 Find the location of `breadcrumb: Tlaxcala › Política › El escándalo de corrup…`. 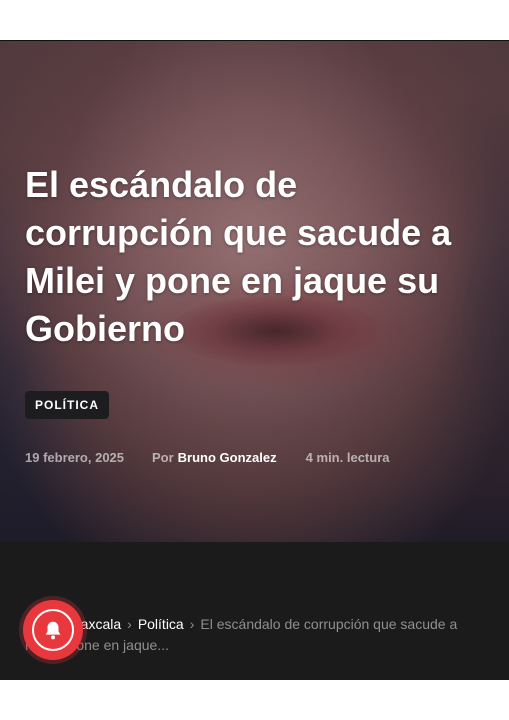

breadcrumb: Tlaxcala › Política › El escándalo de corrup… is located at coordinates (245, 635).